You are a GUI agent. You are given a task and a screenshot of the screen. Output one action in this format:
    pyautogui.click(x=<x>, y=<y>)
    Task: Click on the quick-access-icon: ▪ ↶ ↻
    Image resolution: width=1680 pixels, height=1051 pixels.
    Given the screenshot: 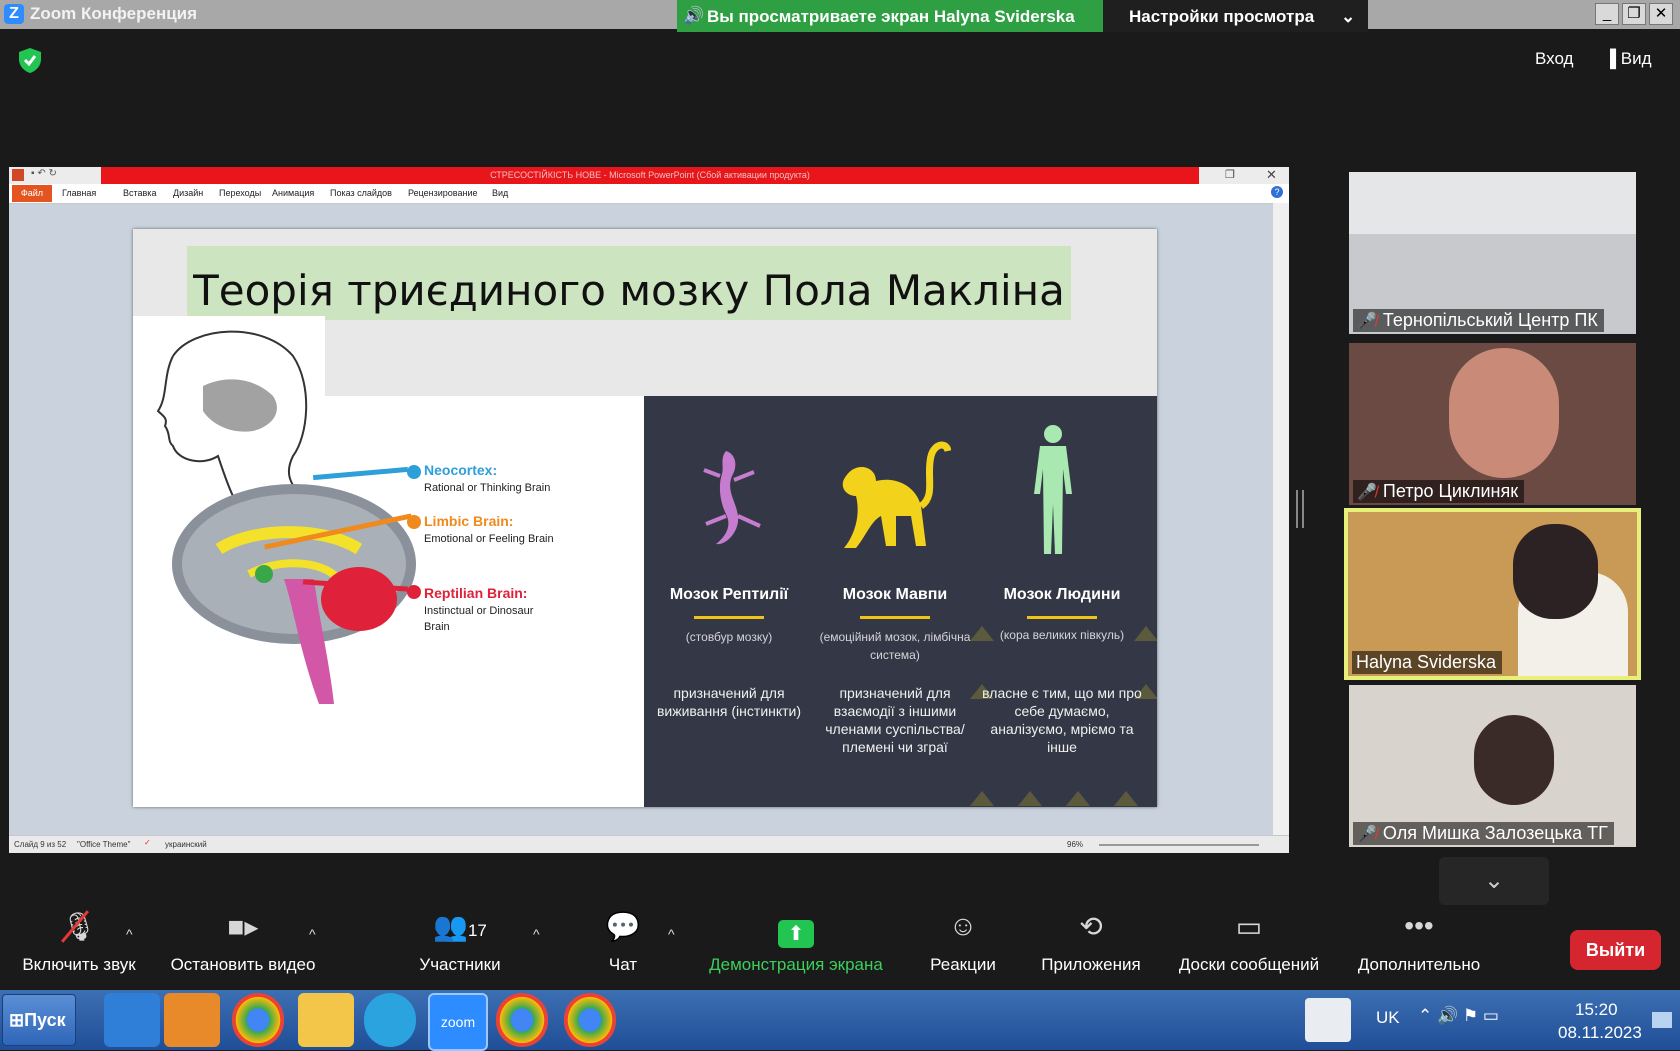 What is the action you would take?
    pyautogui.click(x=44, y=173)
    